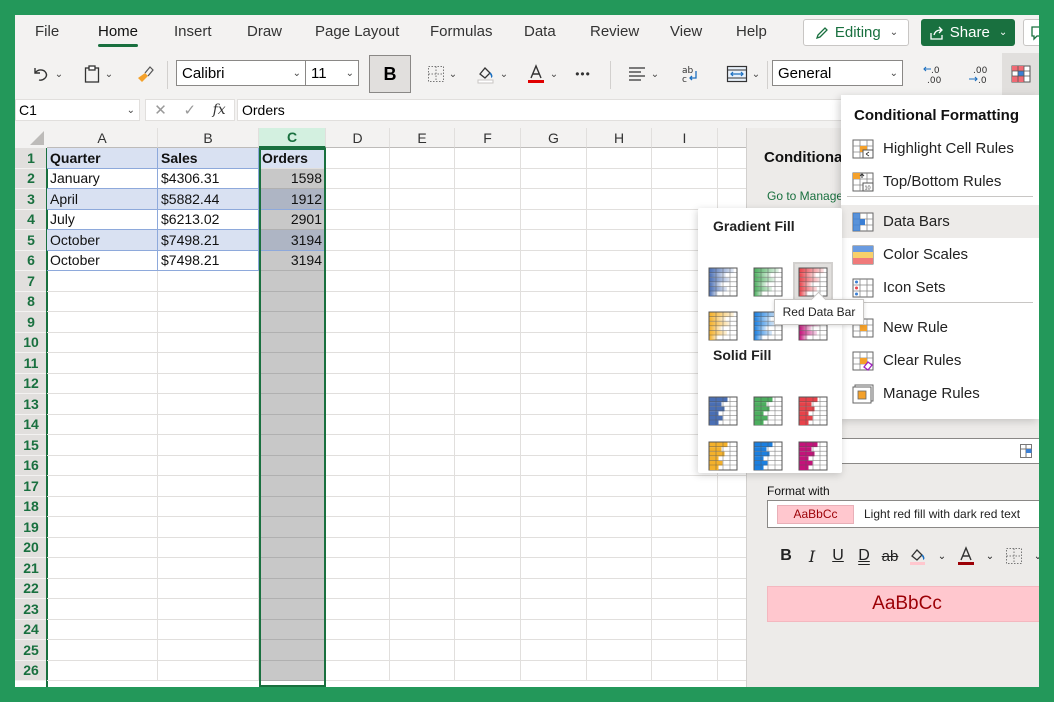  What do you see at coordinates (102, 547) in the screenshot?
I see `cell-a20` at bounding box center [102, 547].